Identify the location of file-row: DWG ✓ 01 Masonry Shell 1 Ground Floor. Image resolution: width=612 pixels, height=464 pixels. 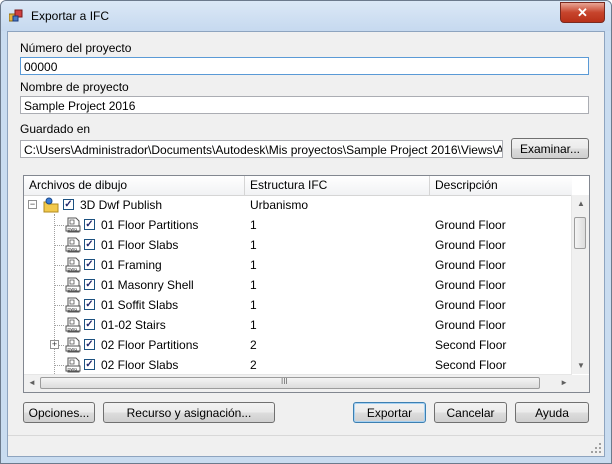
(298, 285).